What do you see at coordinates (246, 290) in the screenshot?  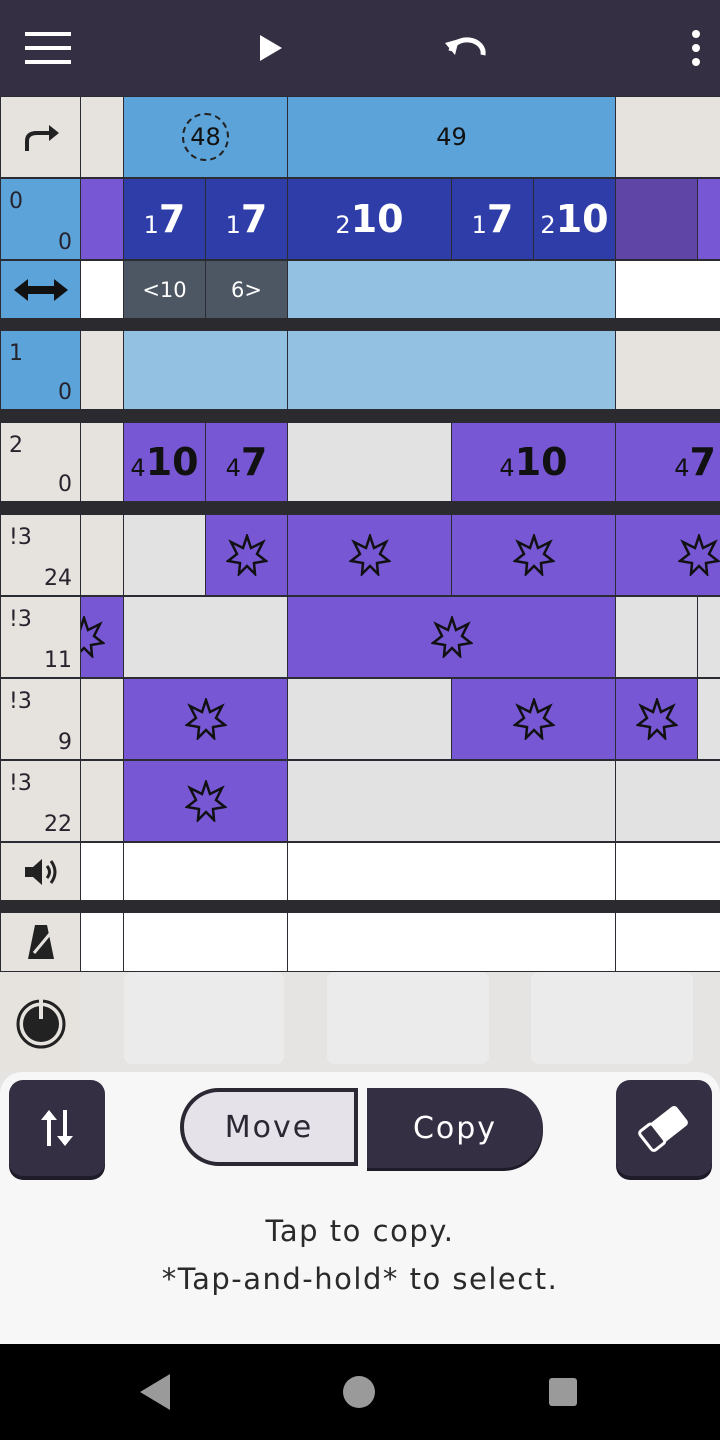 I see `tuplet-end: 6>` at bounding box center [246, 290].